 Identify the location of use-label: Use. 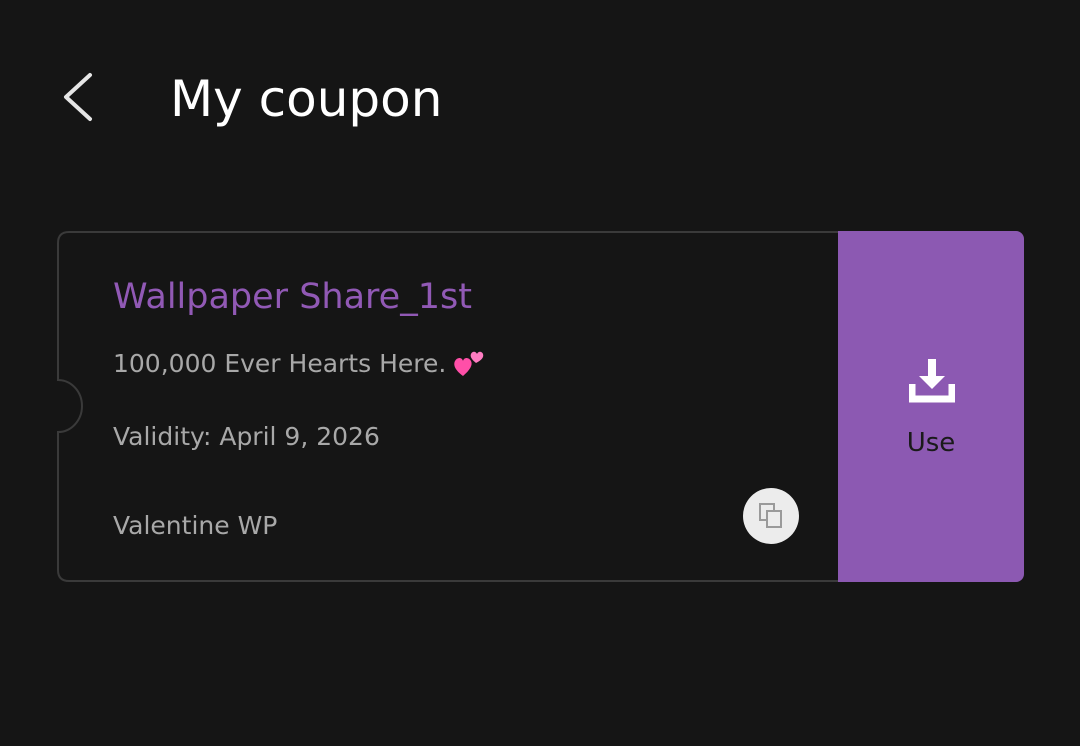
(931, 443).